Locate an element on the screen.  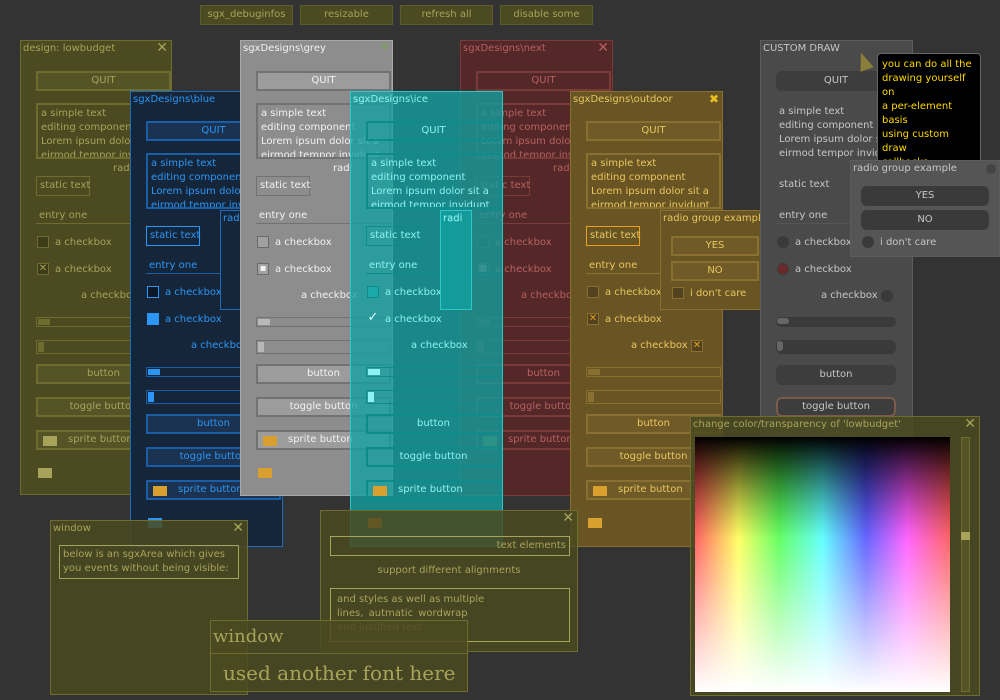
text-line: you events without being visible: is located at coordinates (146, 568).